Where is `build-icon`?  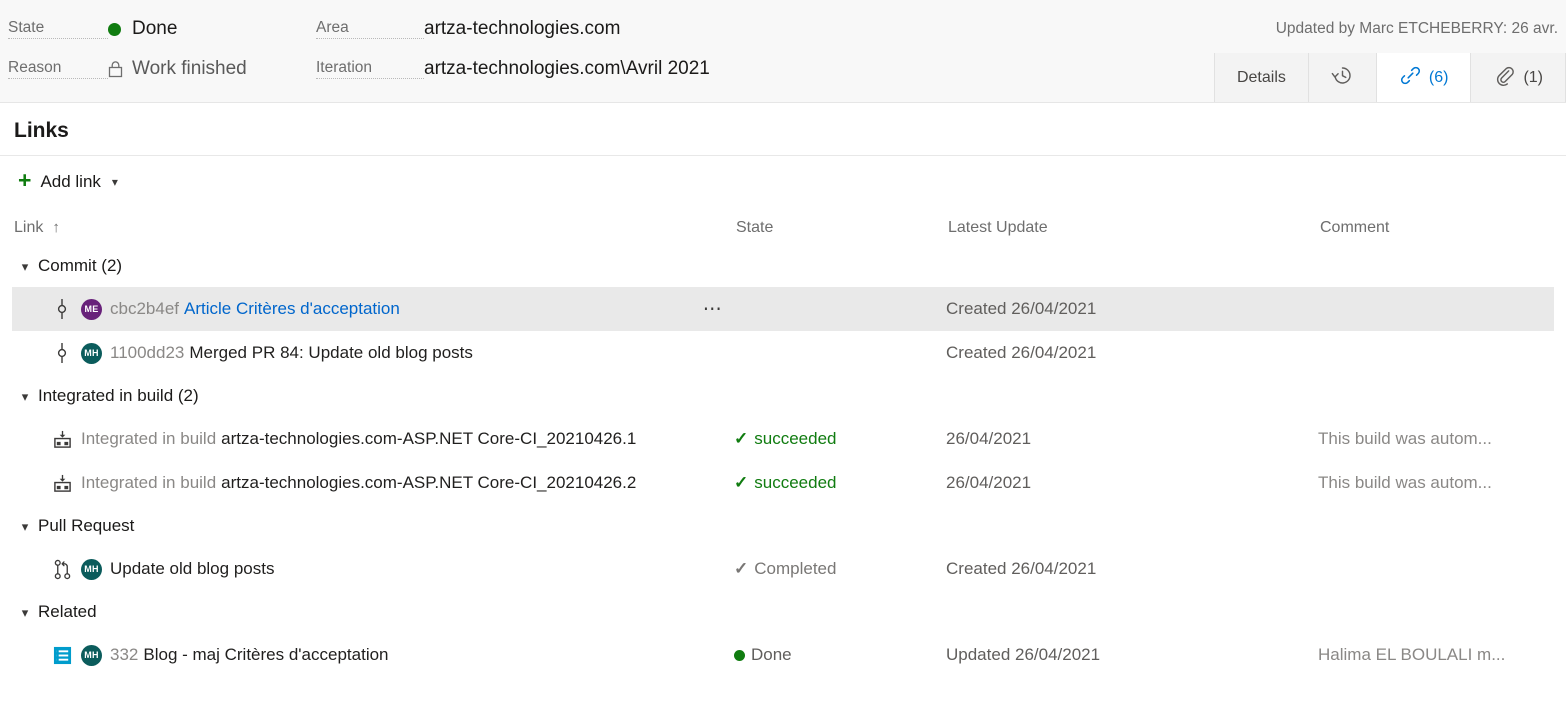 build-icon is located at coordinates (62, 439).